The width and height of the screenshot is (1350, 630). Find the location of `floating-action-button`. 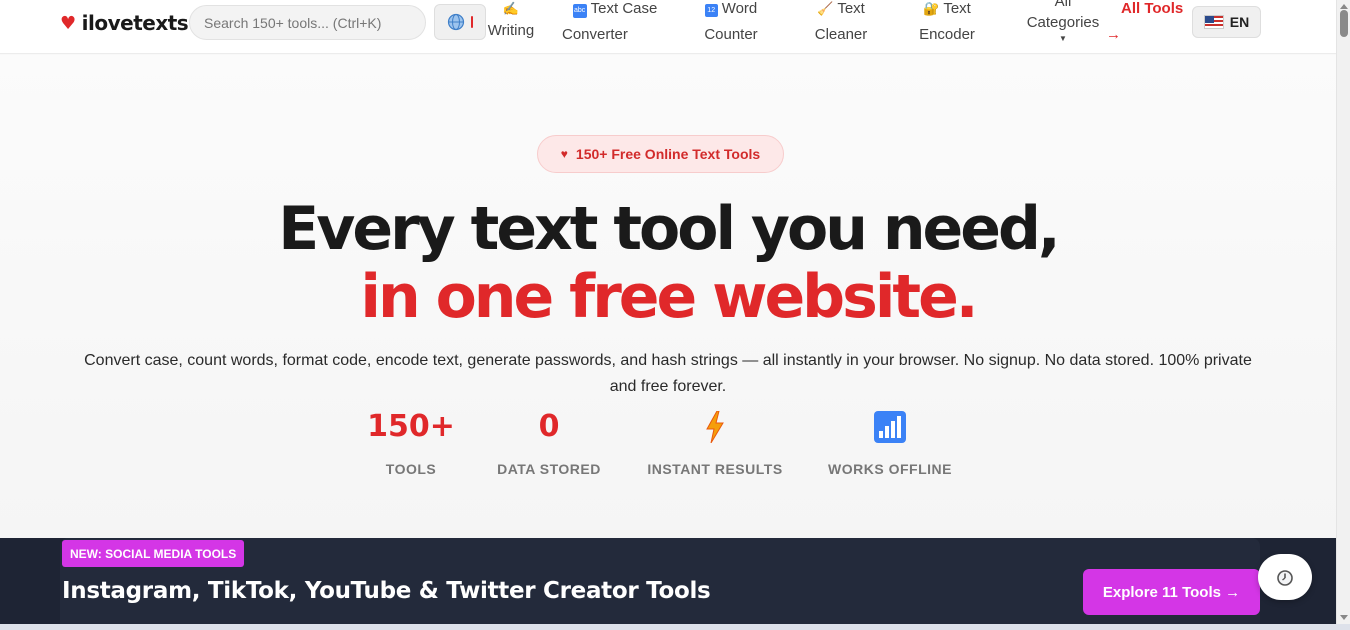

floating-action-button is located at coordinates (1285, 577).